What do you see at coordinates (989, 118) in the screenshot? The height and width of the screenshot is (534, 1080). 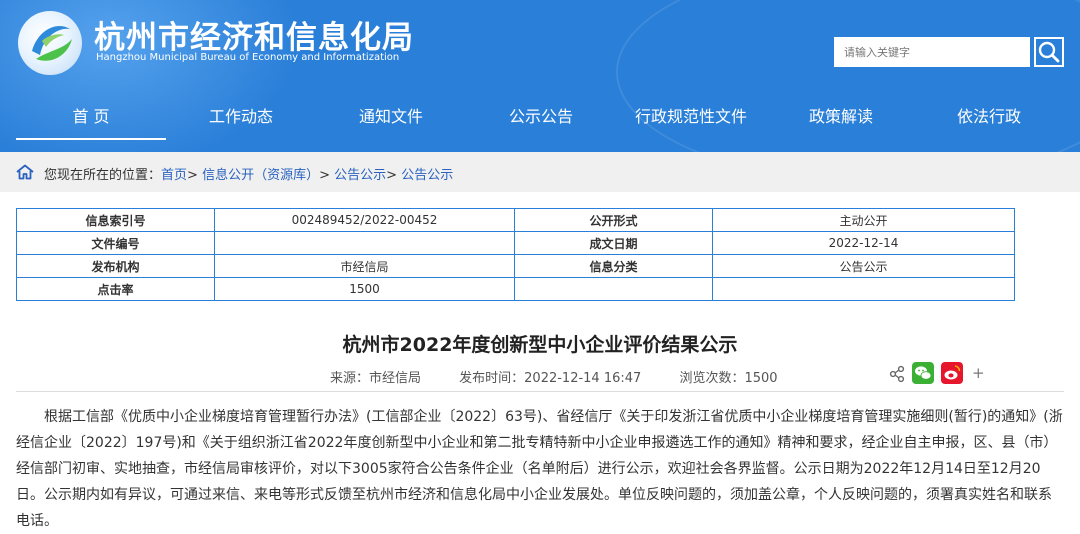 I see `nav-law-administration: 依法行政` at bounding box center [989, 118].